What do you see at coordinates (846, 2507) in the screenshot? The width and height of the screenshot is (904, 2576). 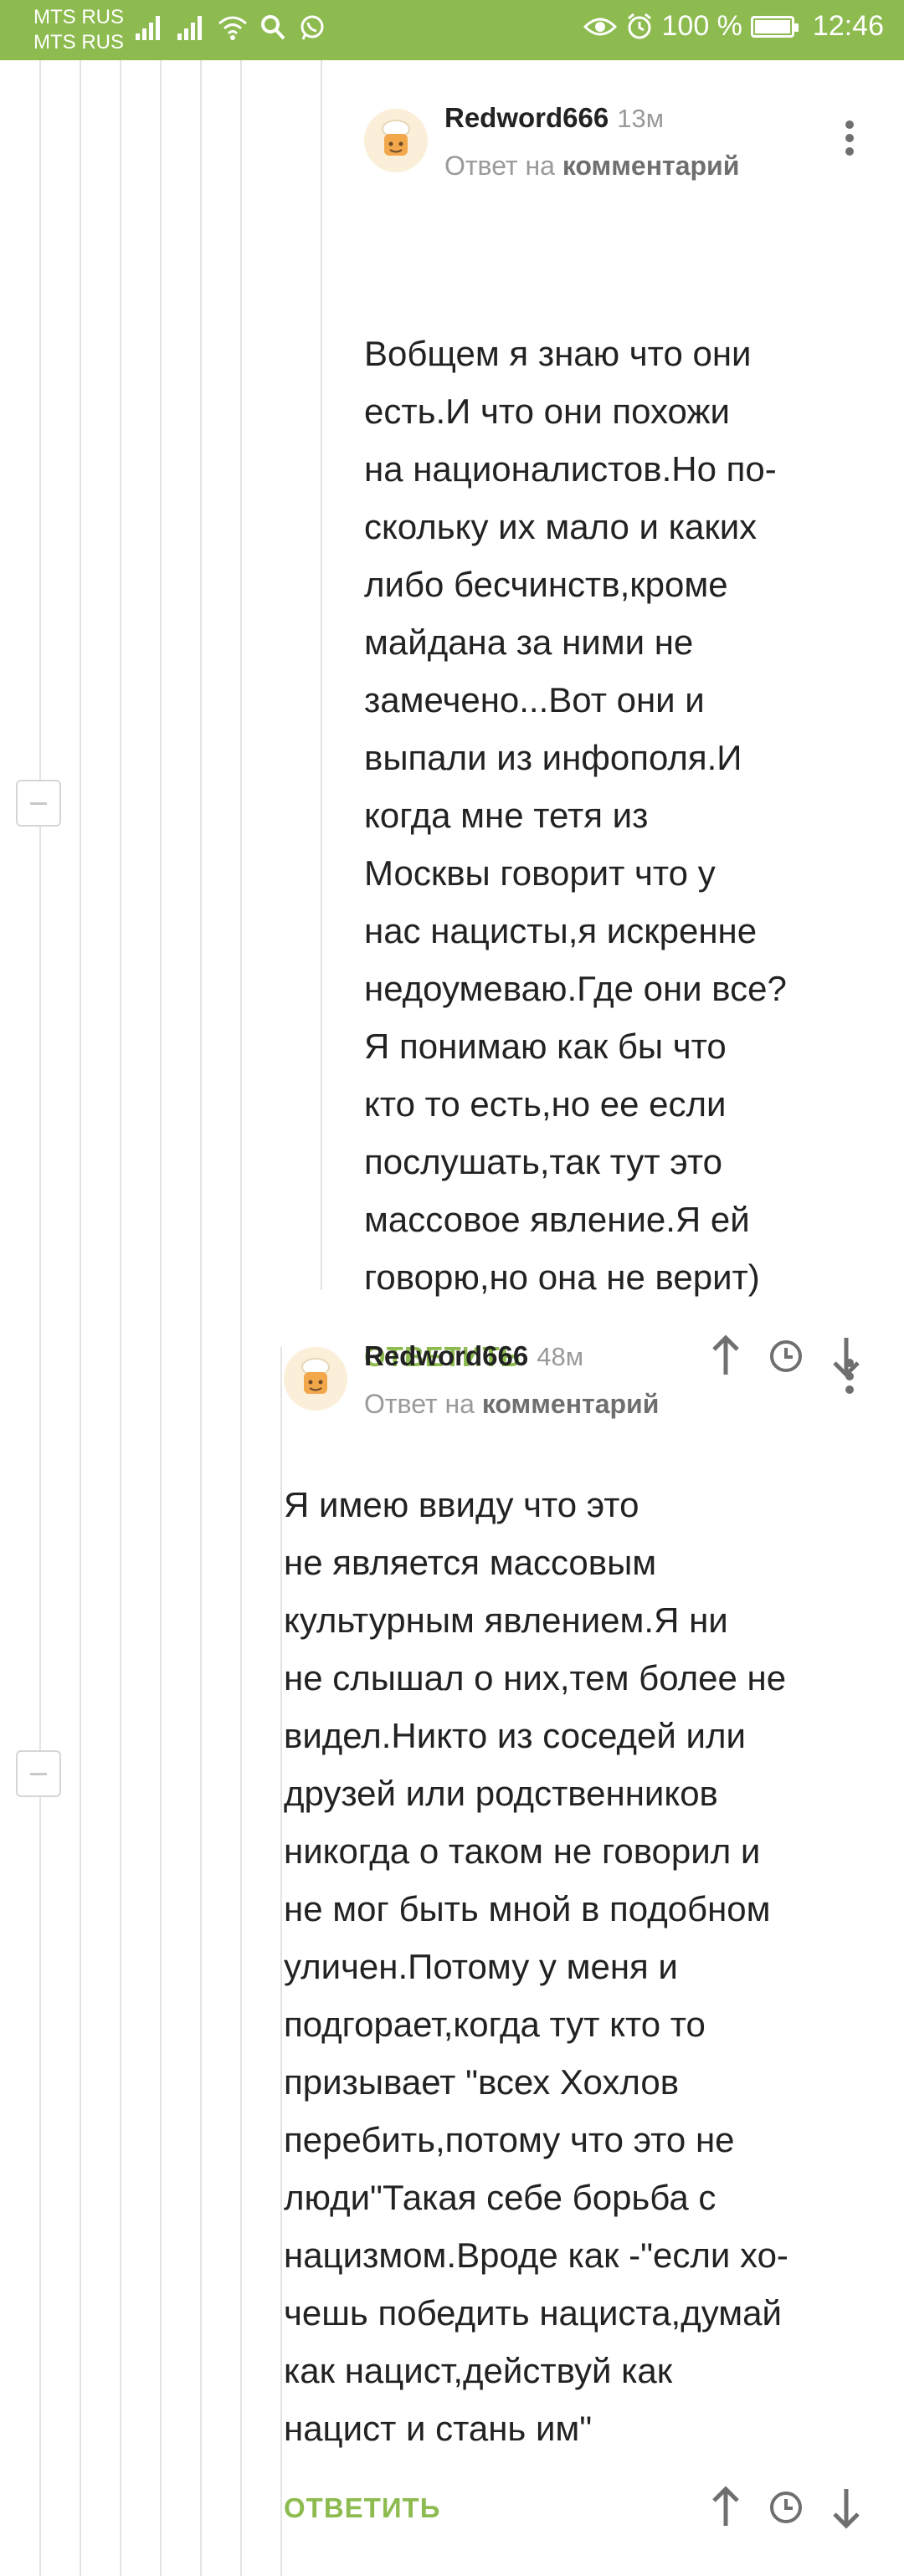 I see `downvote-icon` at bounding box center [846, 2507].